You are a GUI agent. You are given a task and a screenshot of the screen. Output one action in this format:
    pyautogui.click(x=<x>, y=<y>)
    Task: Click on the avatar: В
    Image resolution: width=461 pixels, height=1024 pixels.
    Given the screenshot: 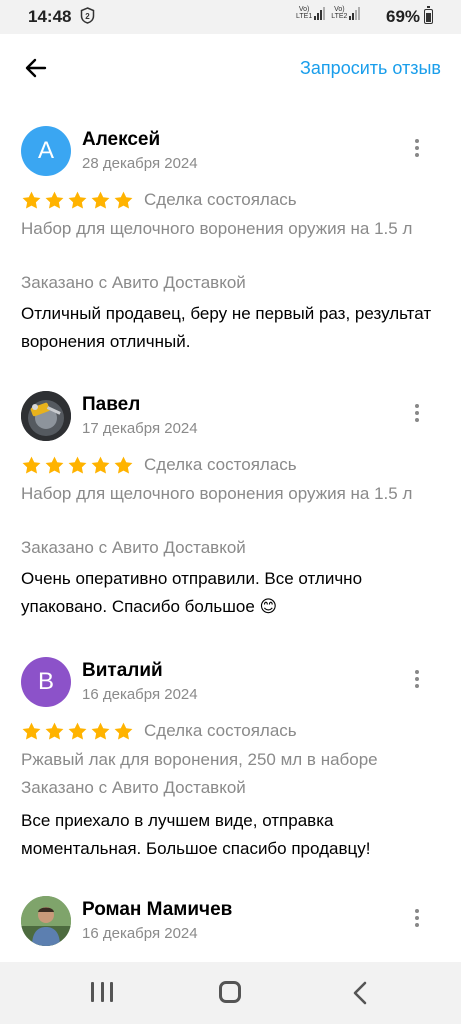 What is the action you would take?
    pyautogui.click(x=46, y=682)
    